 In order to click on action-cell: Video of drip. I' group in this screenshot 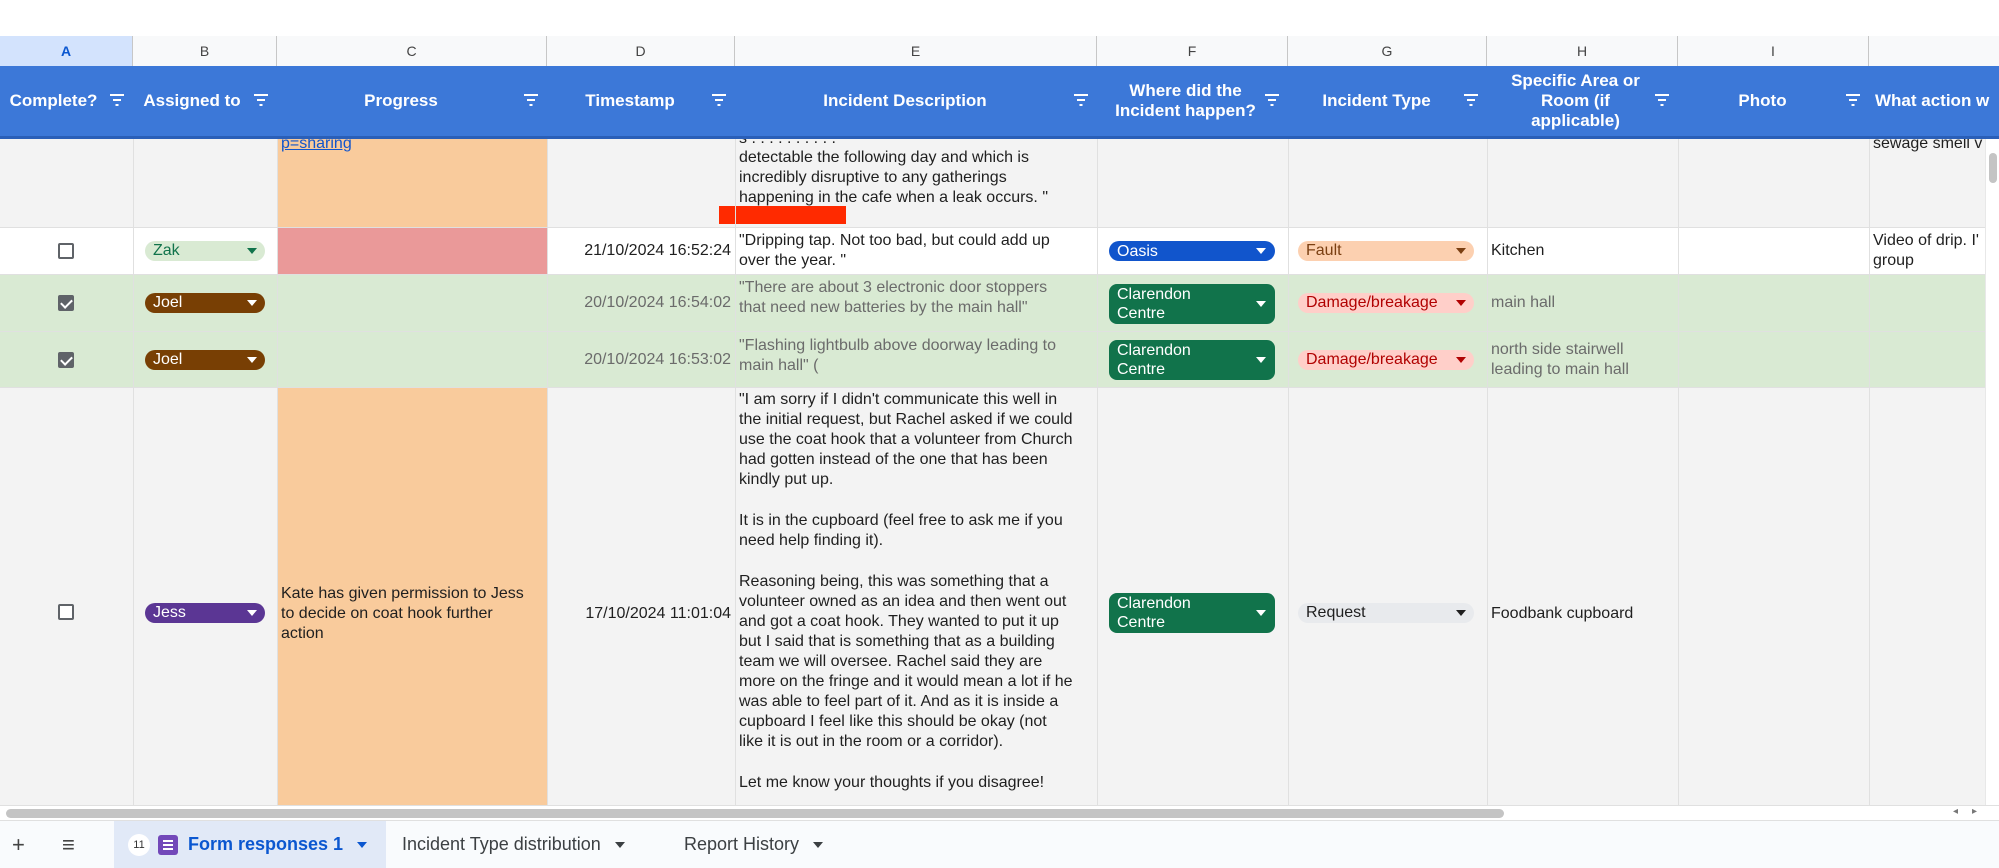, I will do `click(1927, 251)`.